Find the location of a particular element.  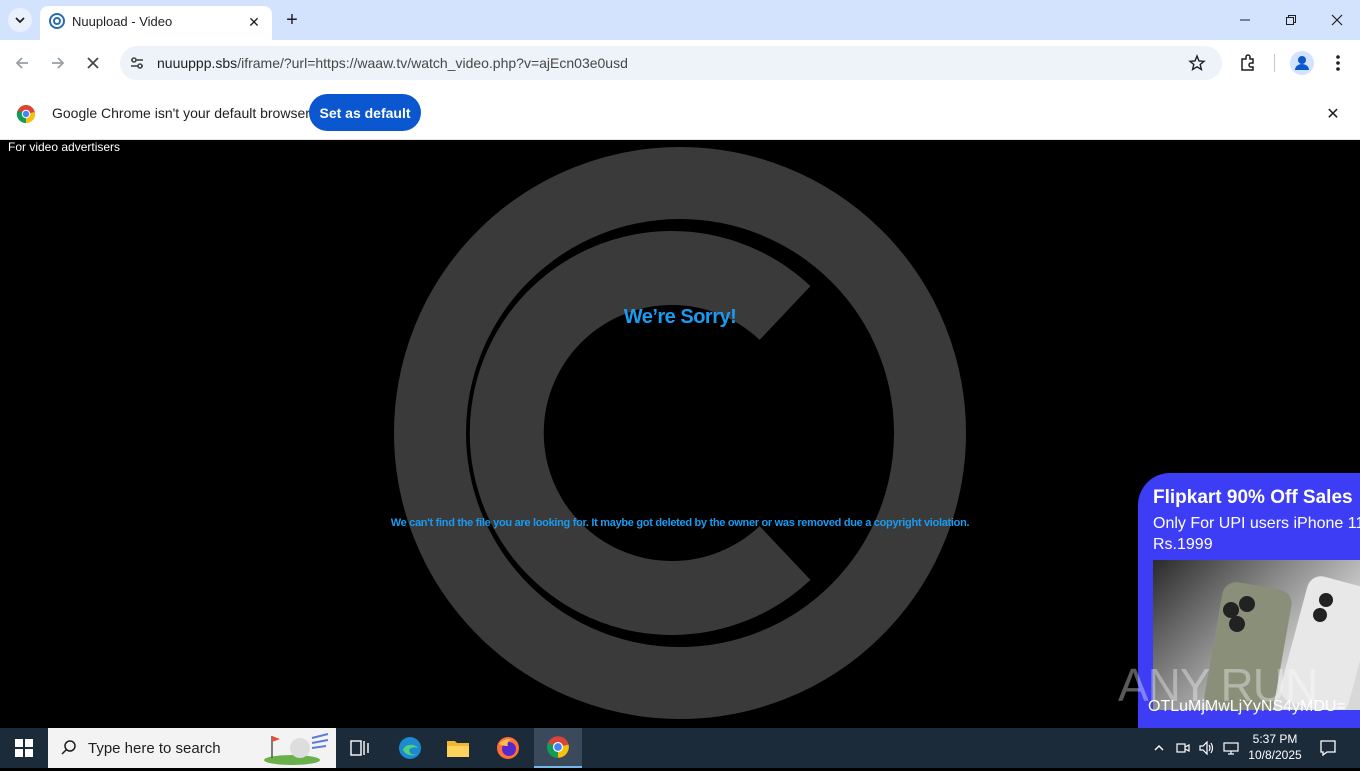

firefox-icon is located at coordinates (508, 748).